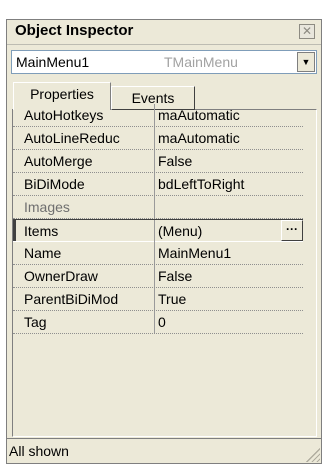  What do you see at coordinates (39, 451) in the screenshot?
I see `status-text: All shown` at bounding box center [39, 451].